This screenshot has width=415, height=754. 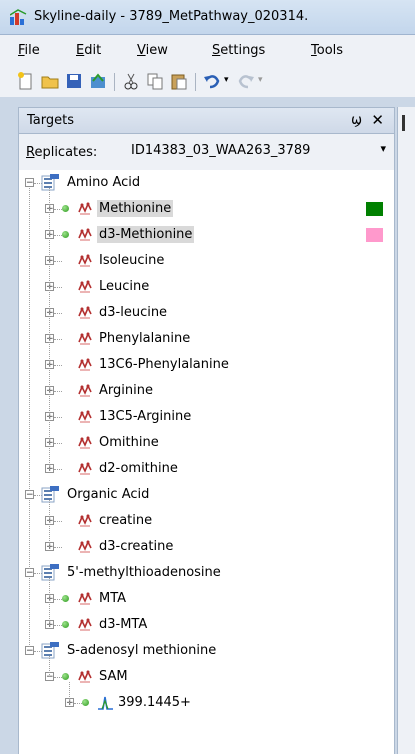 What do you see at coordinates (377, 120) in the screenshot?
I see `close-icon: ✕` at bounding box center [377, 120].